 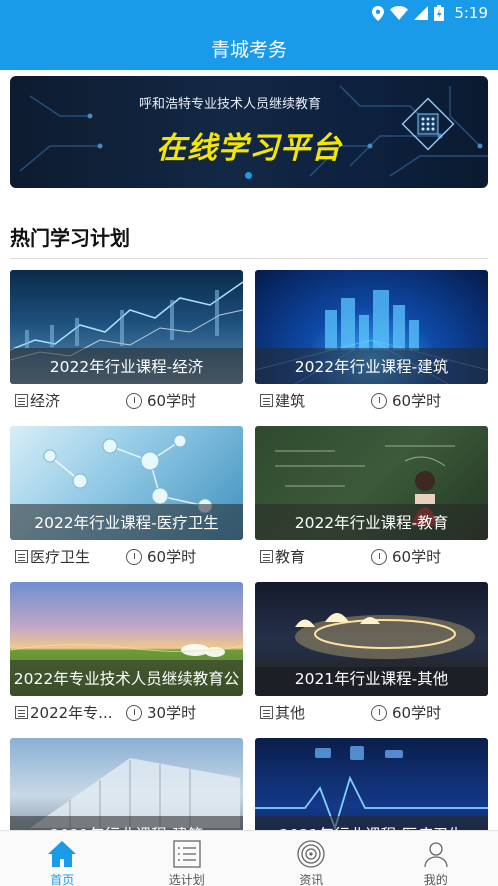 I want to click on nav-item-plans: 选计划, so click(x=187, y=858).